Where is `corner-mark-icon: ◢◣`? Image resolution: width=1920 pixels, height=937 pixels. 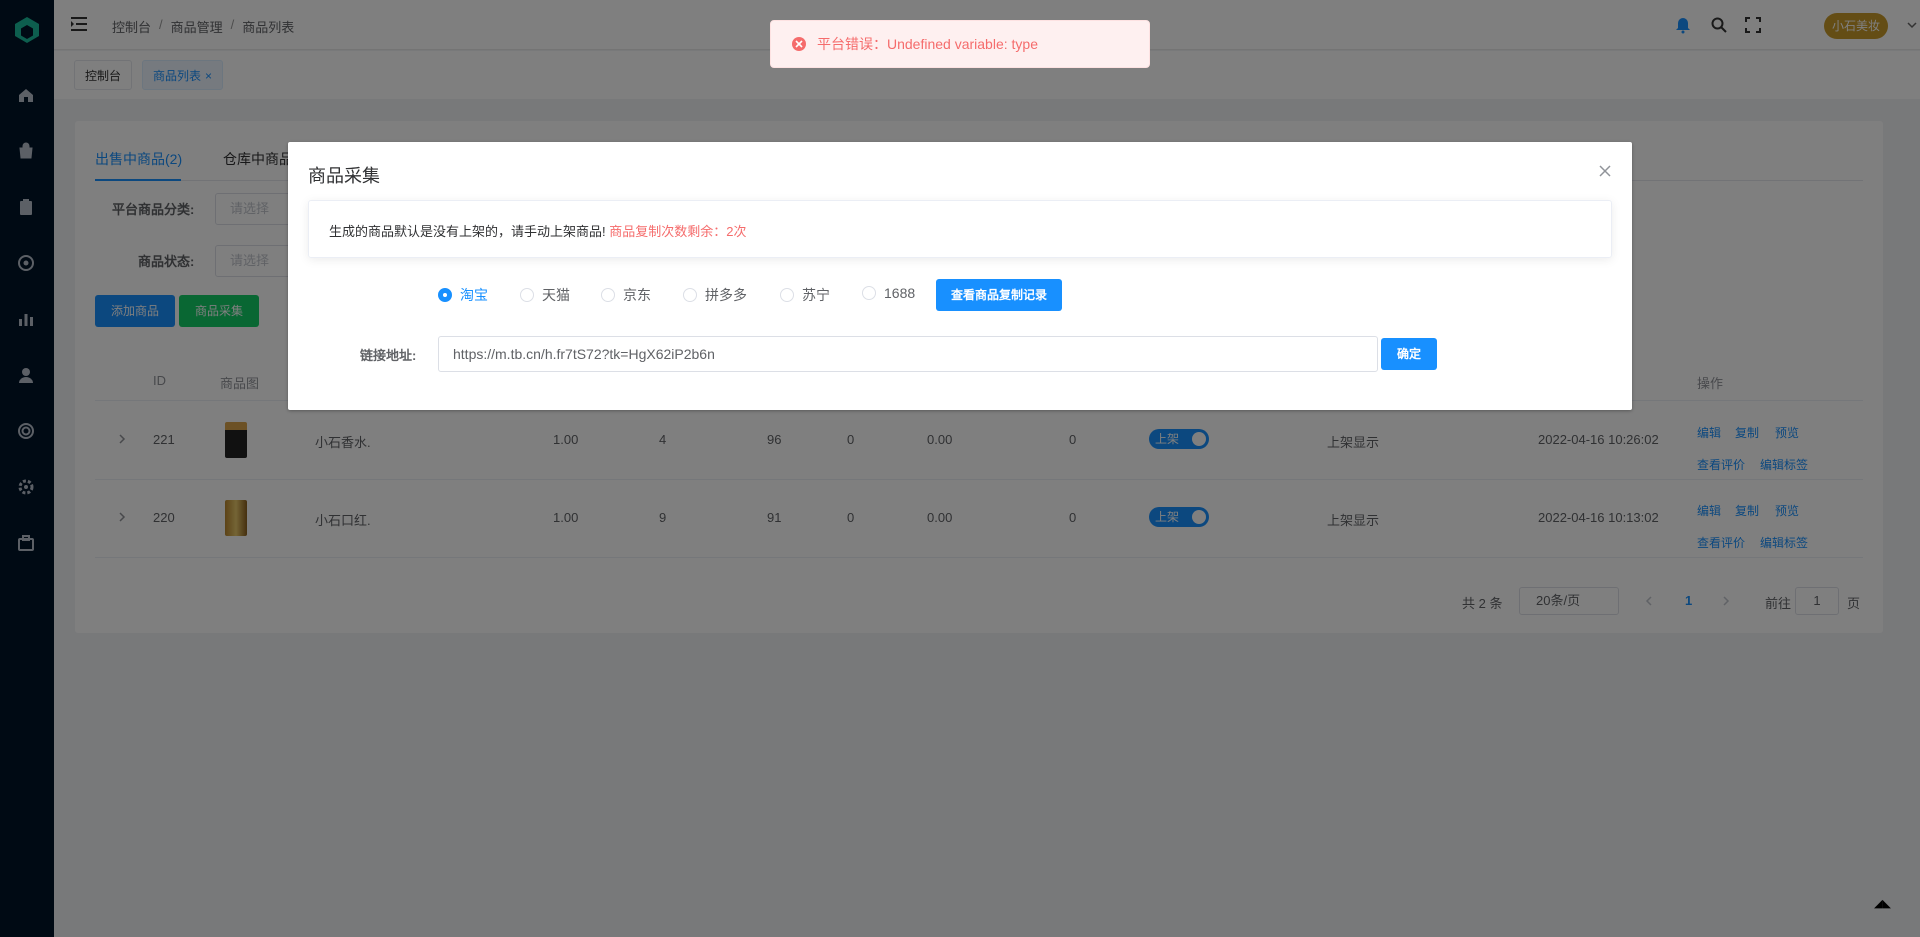
corner-mark-icon: ◢◣ is located at coordinates (1882, 904).